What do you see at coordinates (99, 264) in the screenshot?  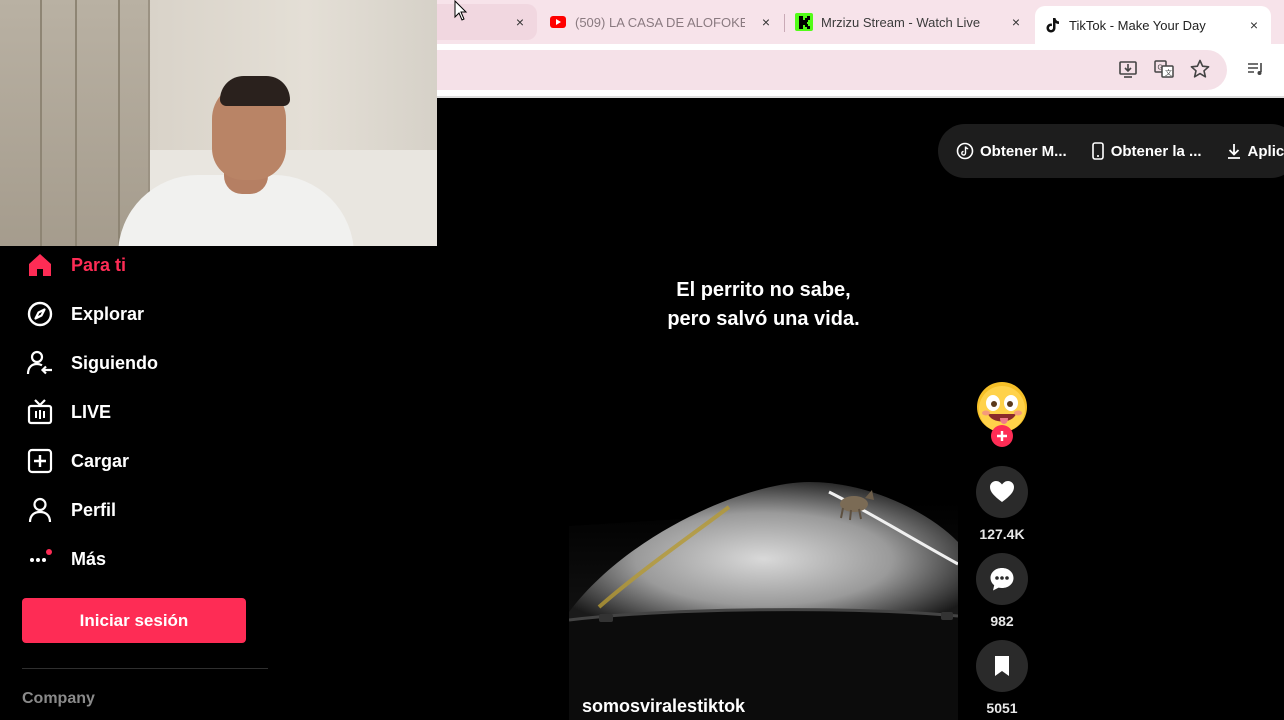 I see `sidebar-item-label: Para ti` at bounding box center [99, 264].